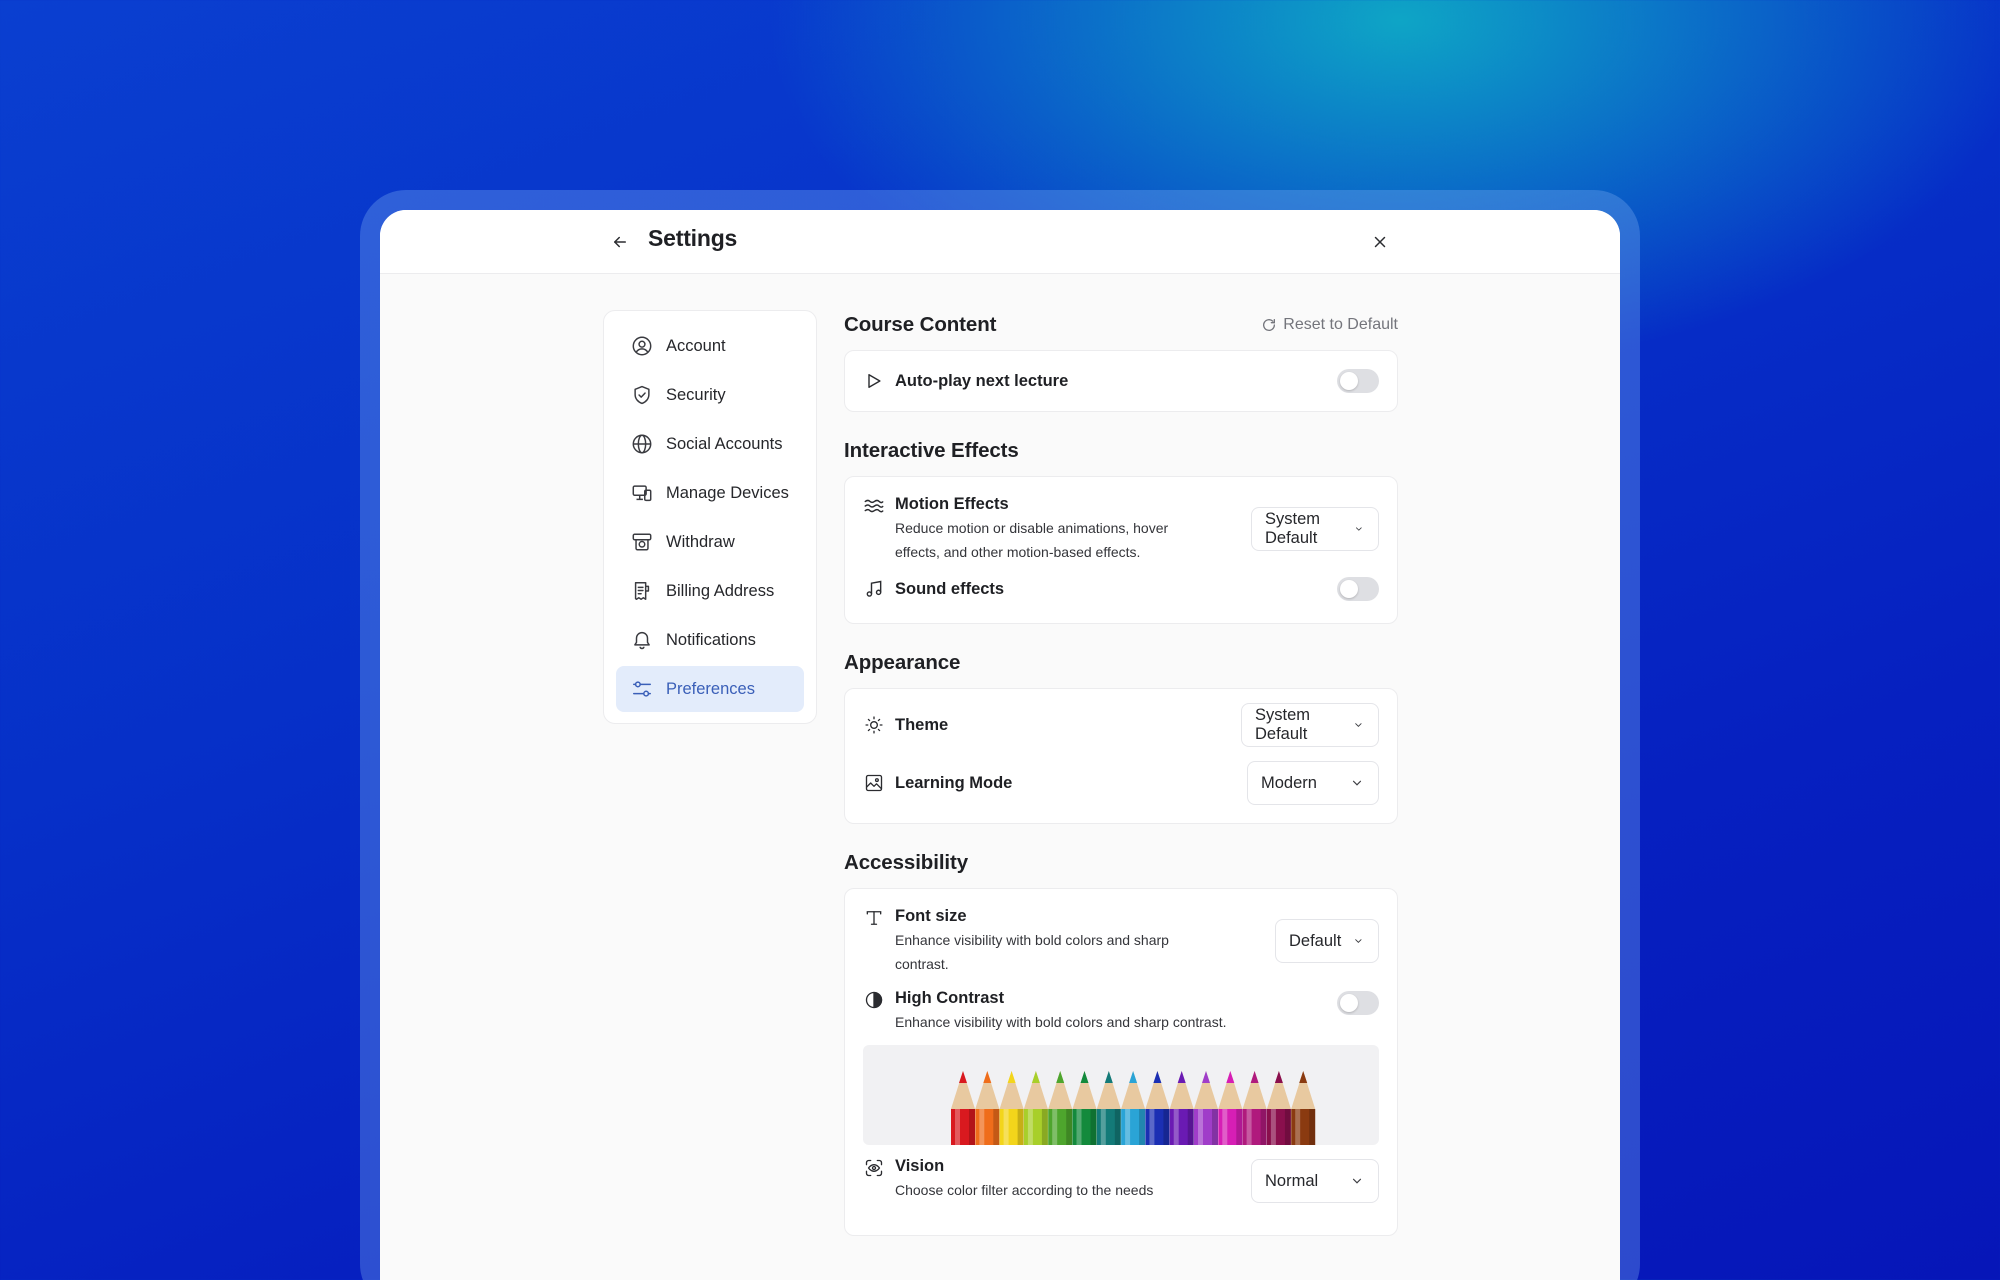 The image size is (2000, 1280). What do you see at coordinates (1340, 324) in the screenshot?
I see `reset-label: Reset to Default` at bounding box center [1340, 324].